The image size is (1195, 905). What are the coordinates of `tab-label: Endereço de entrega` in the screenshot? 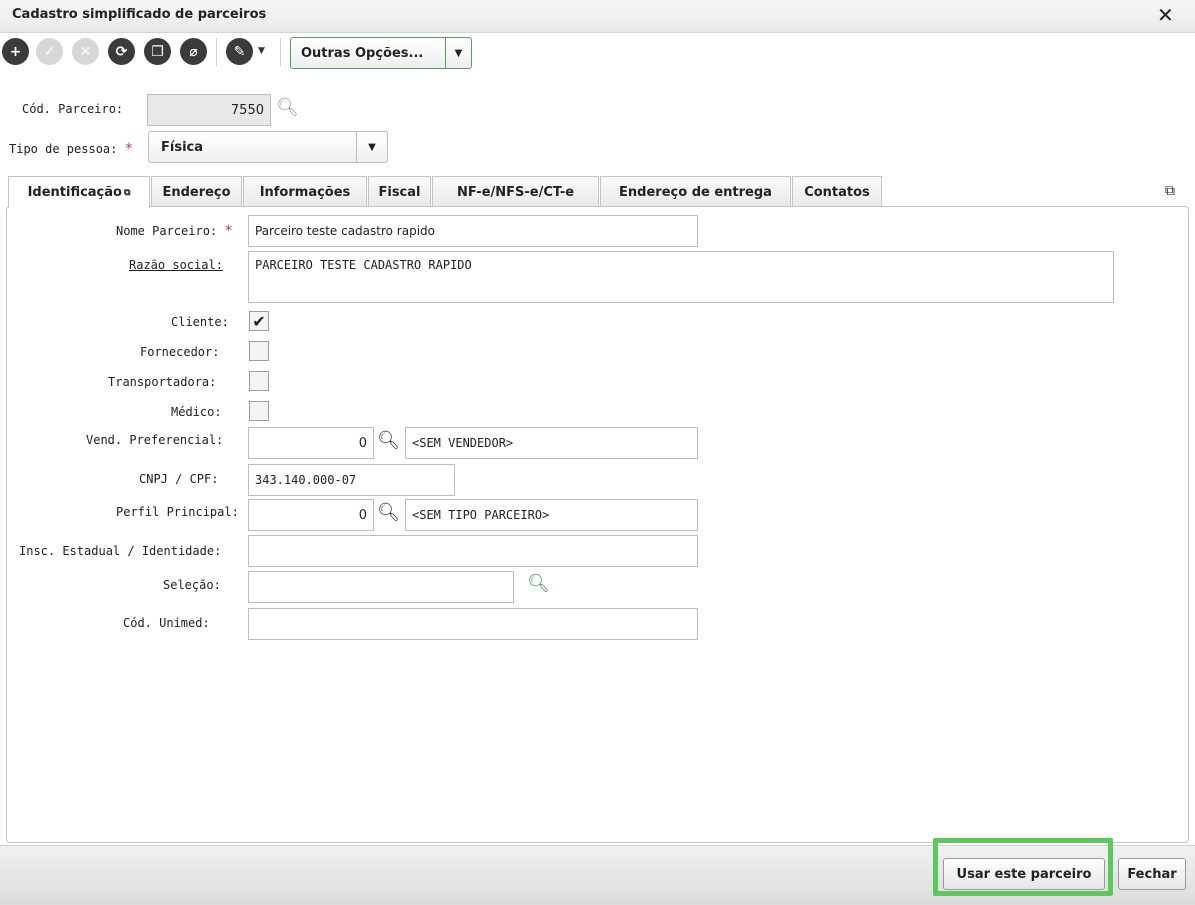 It's located at (695, 192).